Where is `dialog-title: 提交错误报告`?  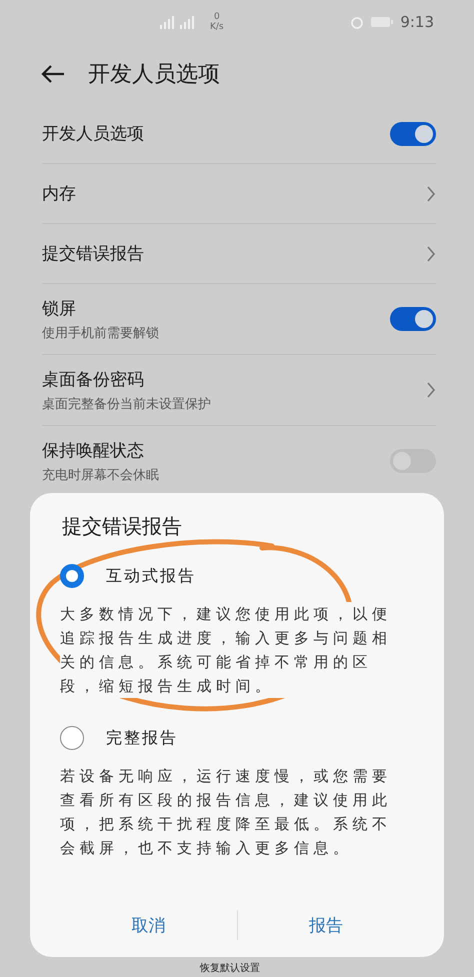 dialog-title: 提交错误报告 is located at coordinates (122, 526).